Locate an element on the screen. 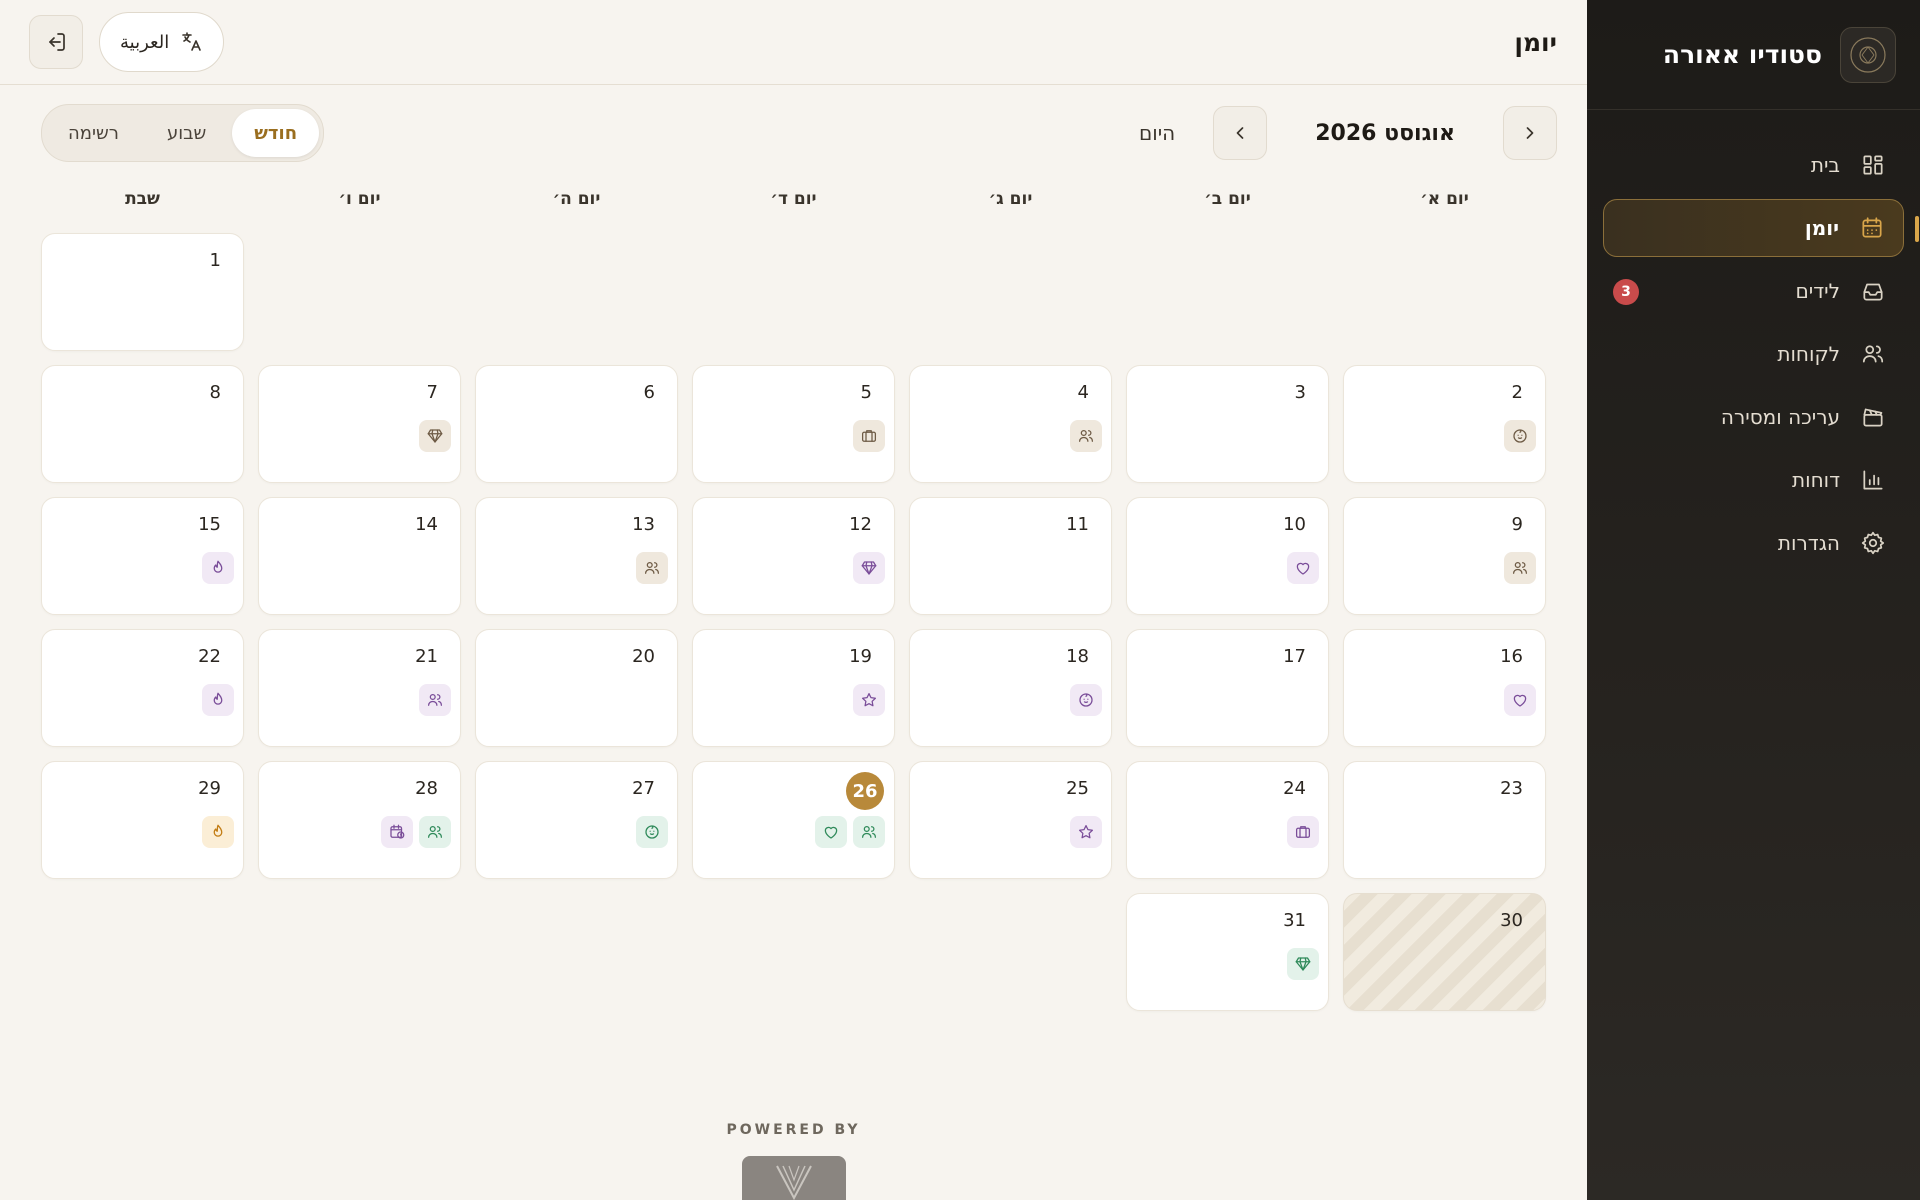 The height and width of the screenshot is (1200, 1920). day-cell: 17 is located at coordinates (1227, 688).